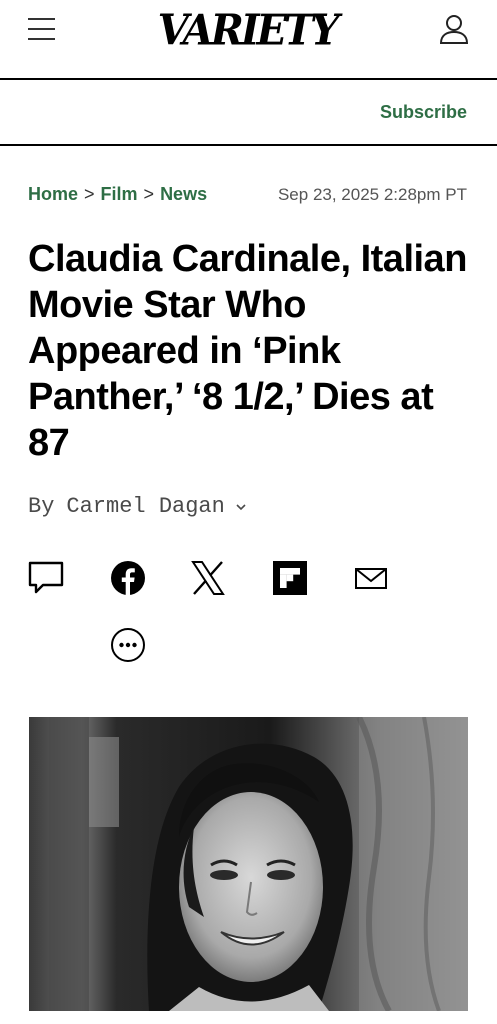 Image resolution: width=497 pixels, height=1024 pixels. I want to click on logo-text: VARIETY, so click(248, 30).